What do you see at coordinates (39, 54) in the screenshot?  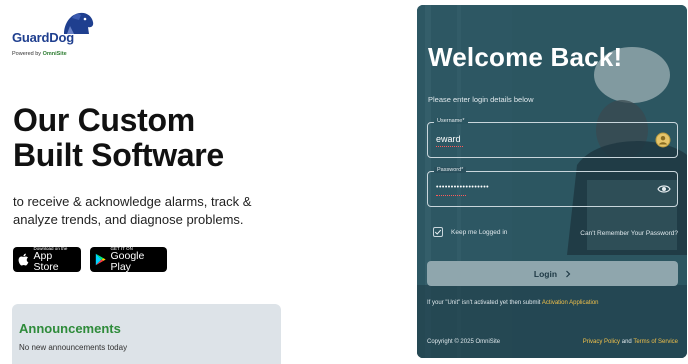 I see `powered-by: Powered by OmniSite` at bounding box center [39, 54].